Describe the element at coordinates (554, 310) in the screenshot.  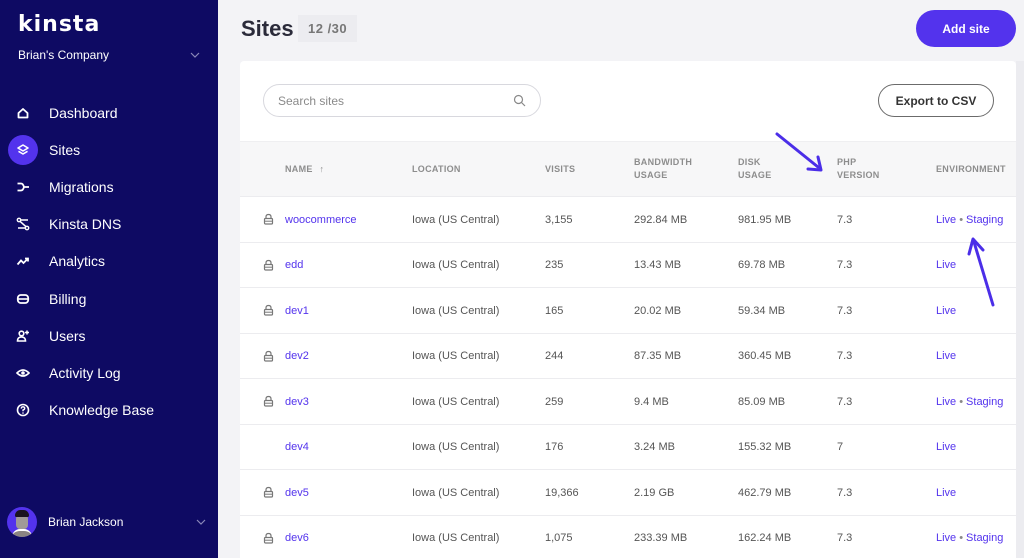
I see `site-visits: 165` at that location.